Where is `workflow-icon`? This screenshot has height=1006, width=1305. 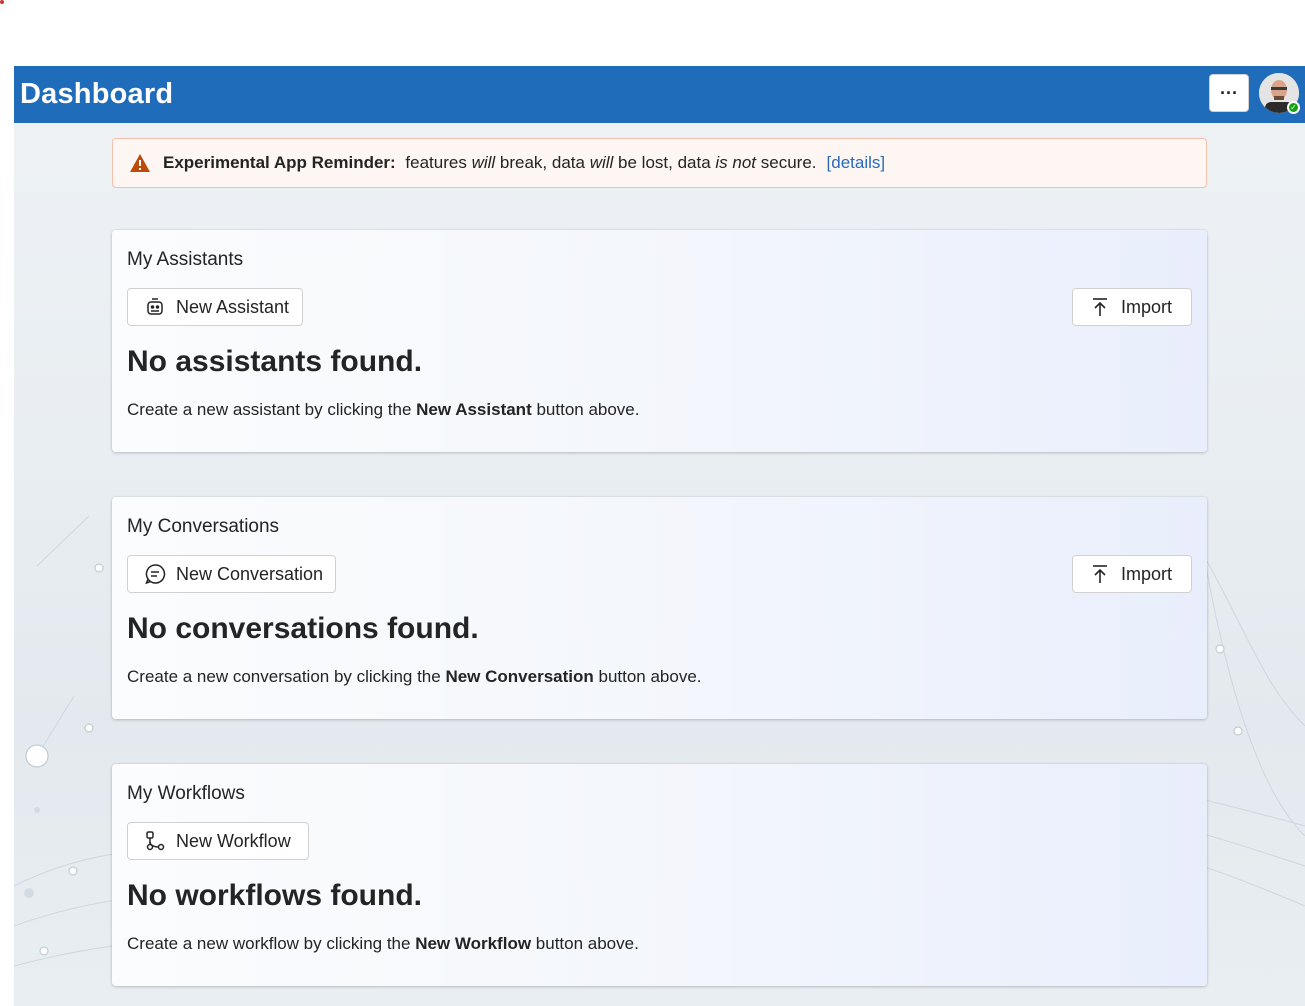 workflow-icon is located at coordinates (155, 841).